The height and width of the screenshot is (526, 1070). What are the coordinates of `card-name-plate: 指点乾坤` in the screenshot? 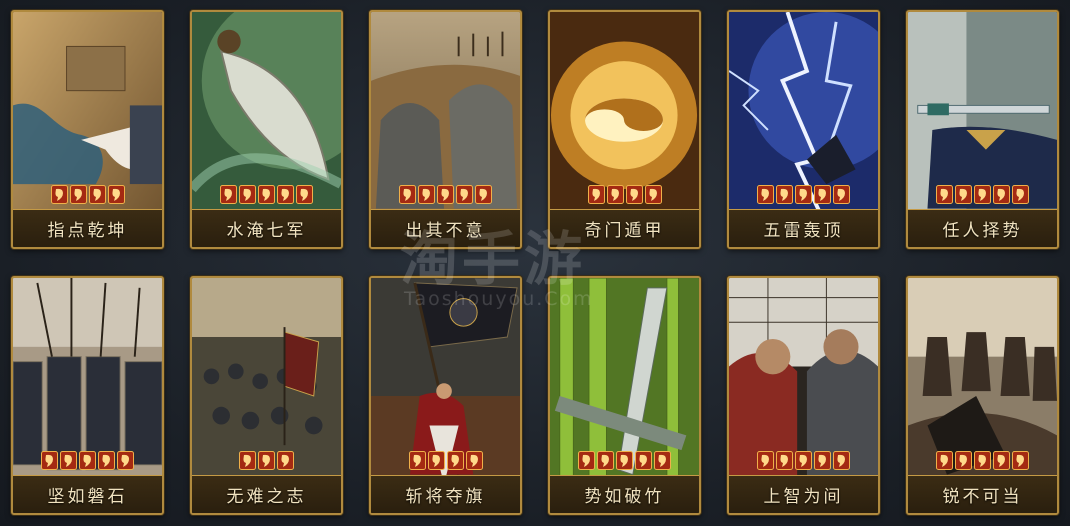 It's located at (87, 228).